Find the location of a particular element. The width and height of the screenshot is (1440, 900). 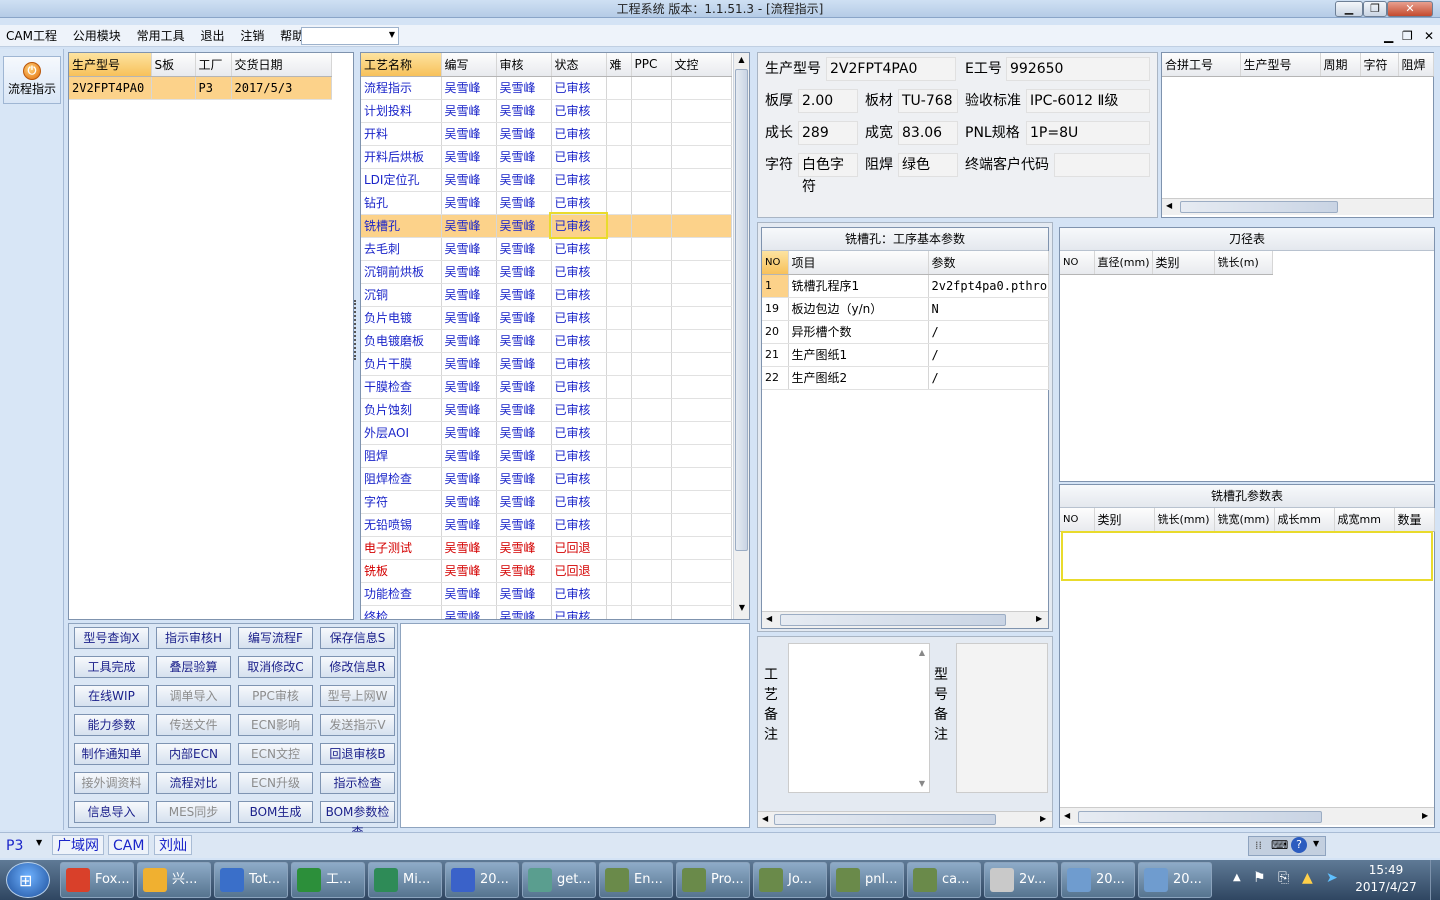

col-s-board: S板 is located at coordinates (173, 65).